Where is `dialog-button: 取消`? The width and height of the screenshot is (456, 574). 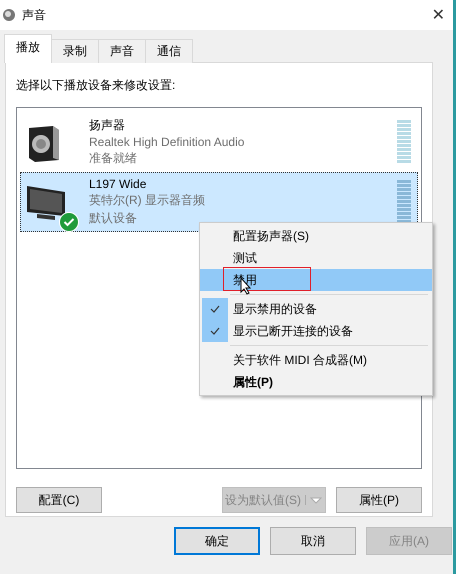
dialog-button: 取消 is located at coordinates (313, 541).